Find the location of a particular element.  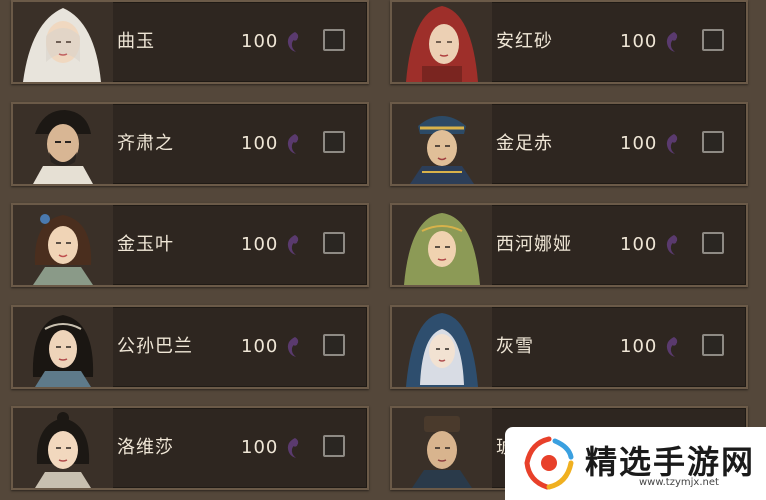

character-card: 金足赤 100 is located at coordinates (569, 144).